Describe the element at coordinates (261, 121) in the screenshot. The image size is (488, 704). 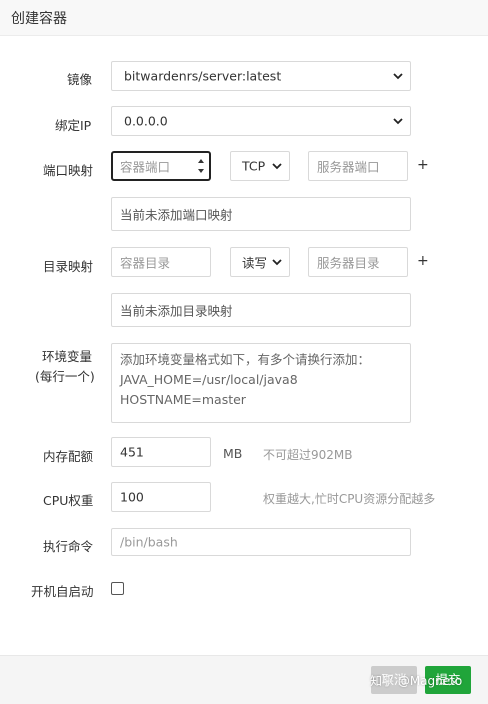
I see `bind-ip-select: 0.0.0.0` at that location.